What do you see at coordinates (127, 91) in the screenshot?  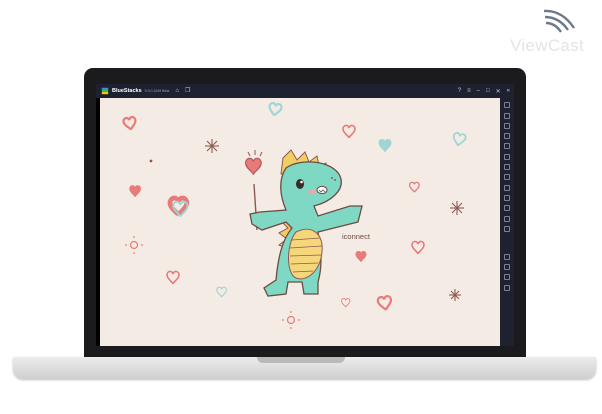 I see `app-name: BlueStacks` at bounding box center [127, 91].